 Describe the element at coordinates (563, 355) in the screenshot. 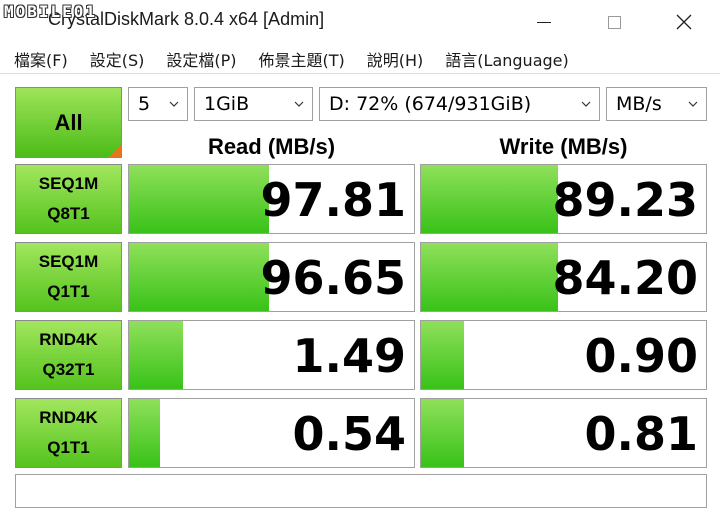

I see `write-result-cell: 0.90` at that location.